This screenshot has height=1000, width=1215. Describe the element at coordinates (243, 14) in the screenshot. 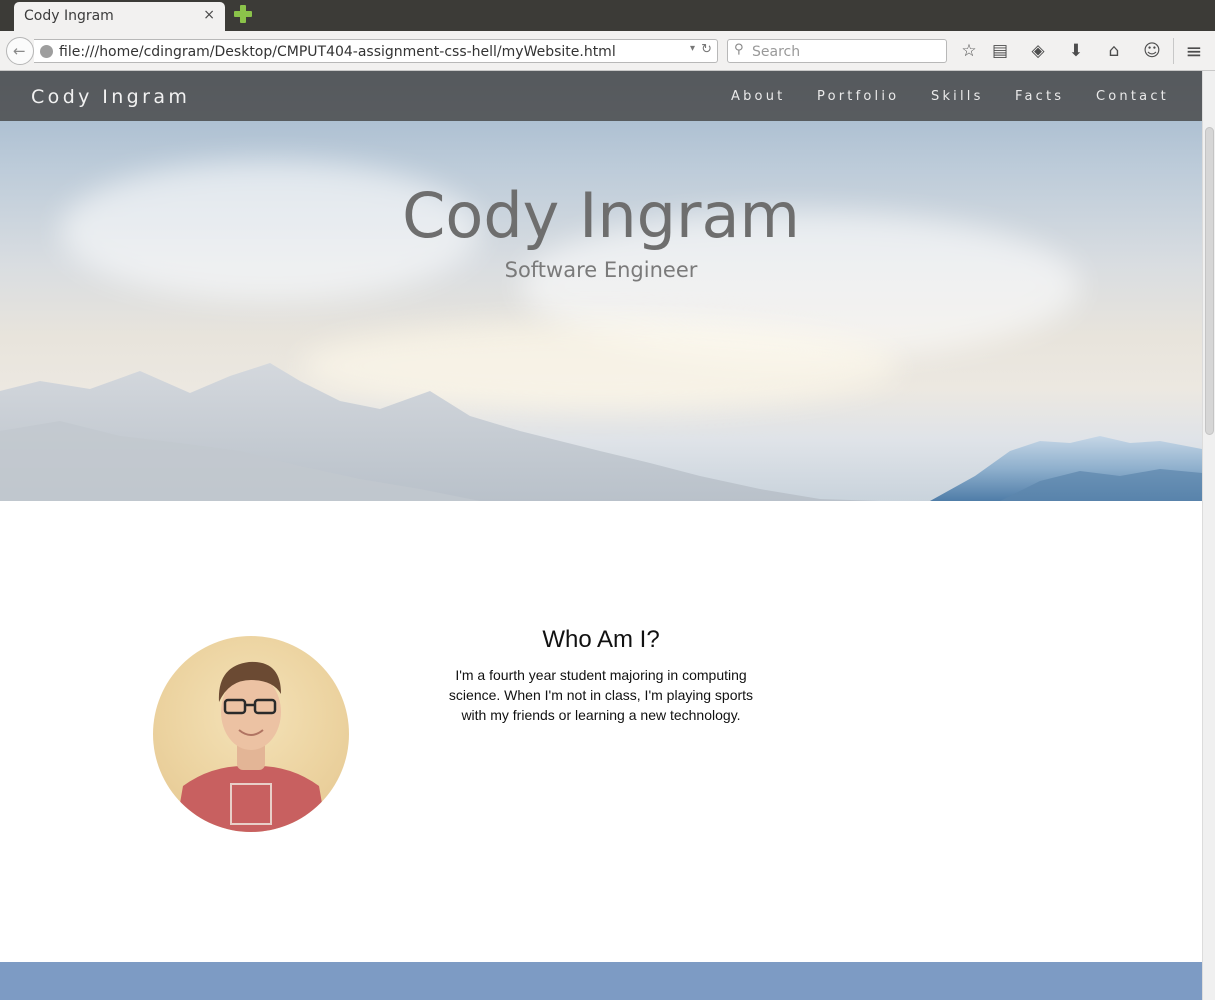

I see `new-tab-icon` at that location.